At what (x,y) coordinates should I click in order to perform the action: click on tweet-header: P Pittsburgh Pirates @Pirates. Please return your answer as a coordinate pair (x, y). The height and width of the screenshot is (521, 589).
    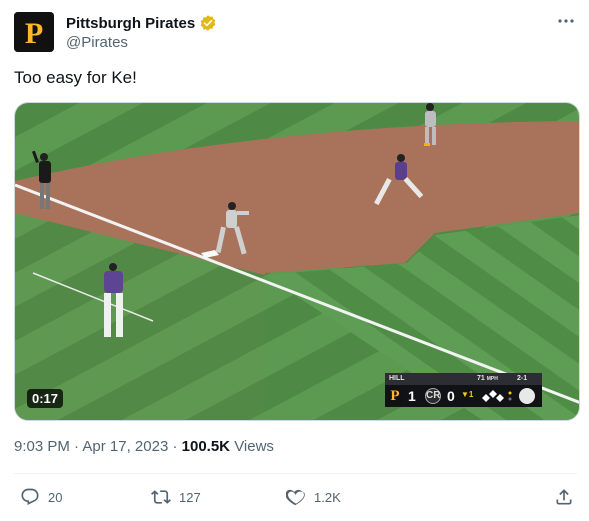
    Looking at the image, I should click on (295, 34).